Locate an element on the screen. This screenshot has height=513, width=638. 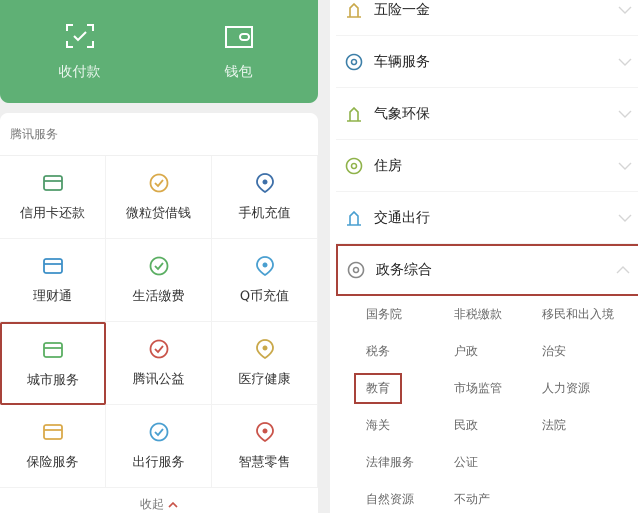
service-item: 手机充值 is located at coordinates (265, 197).